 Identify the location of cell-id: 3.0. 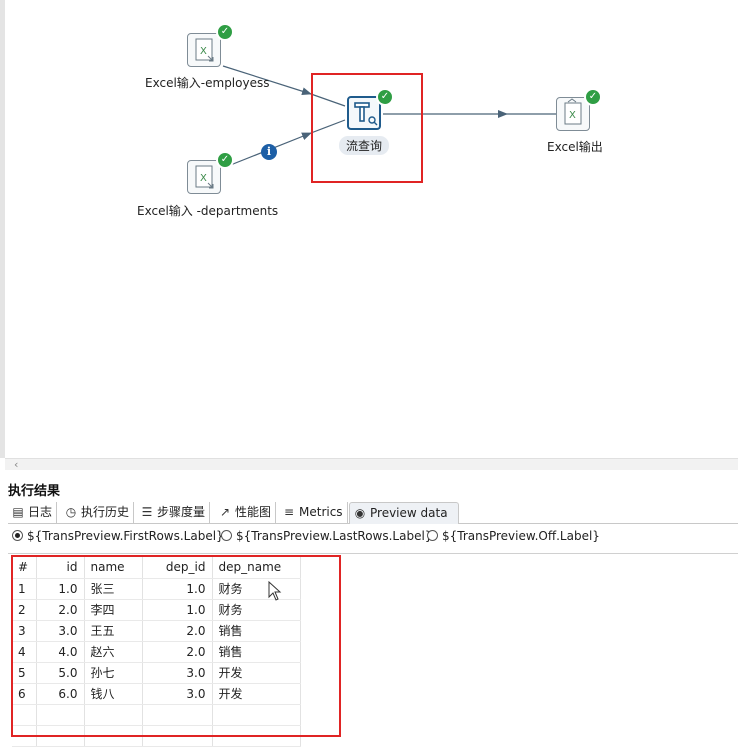
(60, 631).